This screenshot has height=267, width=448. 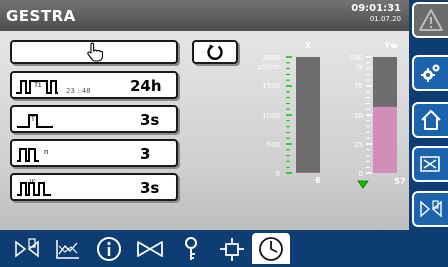 What do you see at coordinates (273, 145) in the screenshot?
I see `conductivity-tick-500: 500` at bounding box center [273, 145].